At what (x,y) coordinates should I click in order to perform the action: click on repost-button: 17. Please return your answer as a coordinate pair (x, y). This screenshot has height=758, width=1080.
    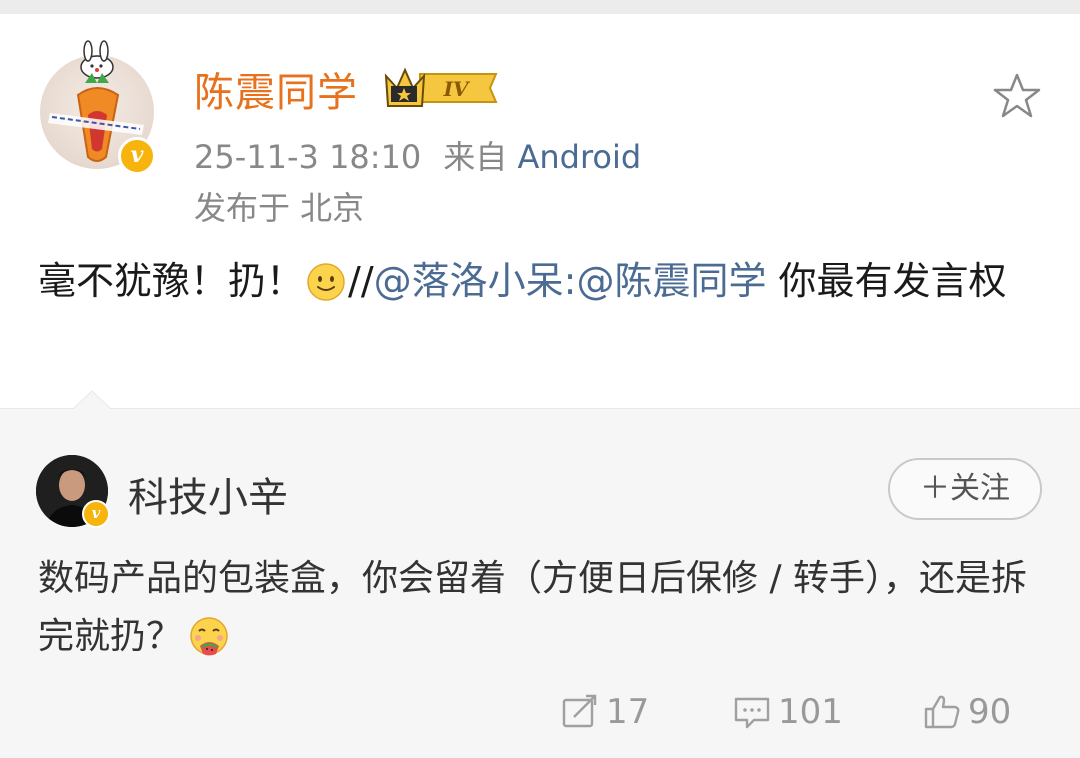
    Looking at the image, I should click on (604, 712).